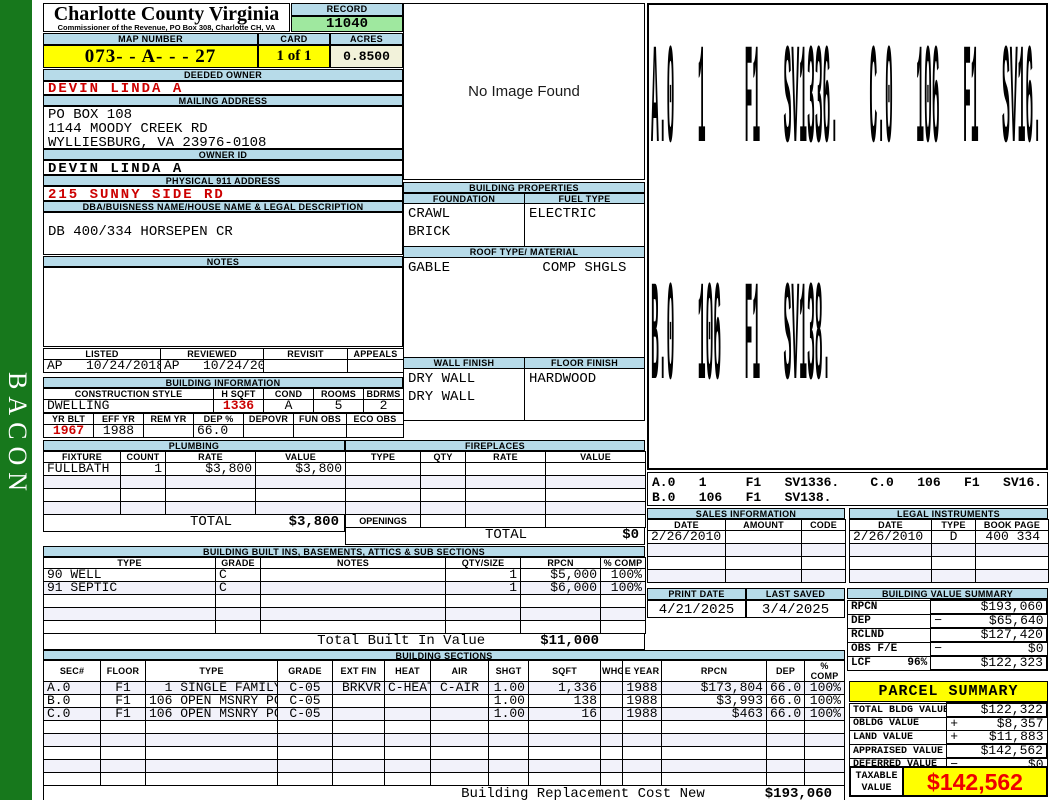 The image size is (1050, 800). I want to click on cell: 138, so click(564, 701).